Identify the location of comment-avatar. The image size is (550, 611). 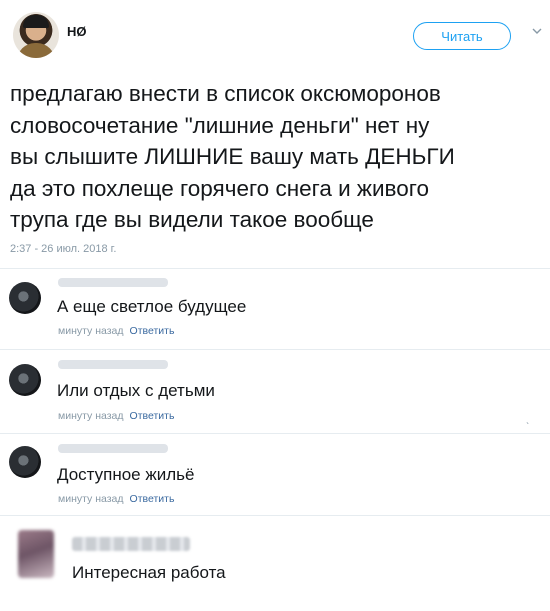
(36, 554).